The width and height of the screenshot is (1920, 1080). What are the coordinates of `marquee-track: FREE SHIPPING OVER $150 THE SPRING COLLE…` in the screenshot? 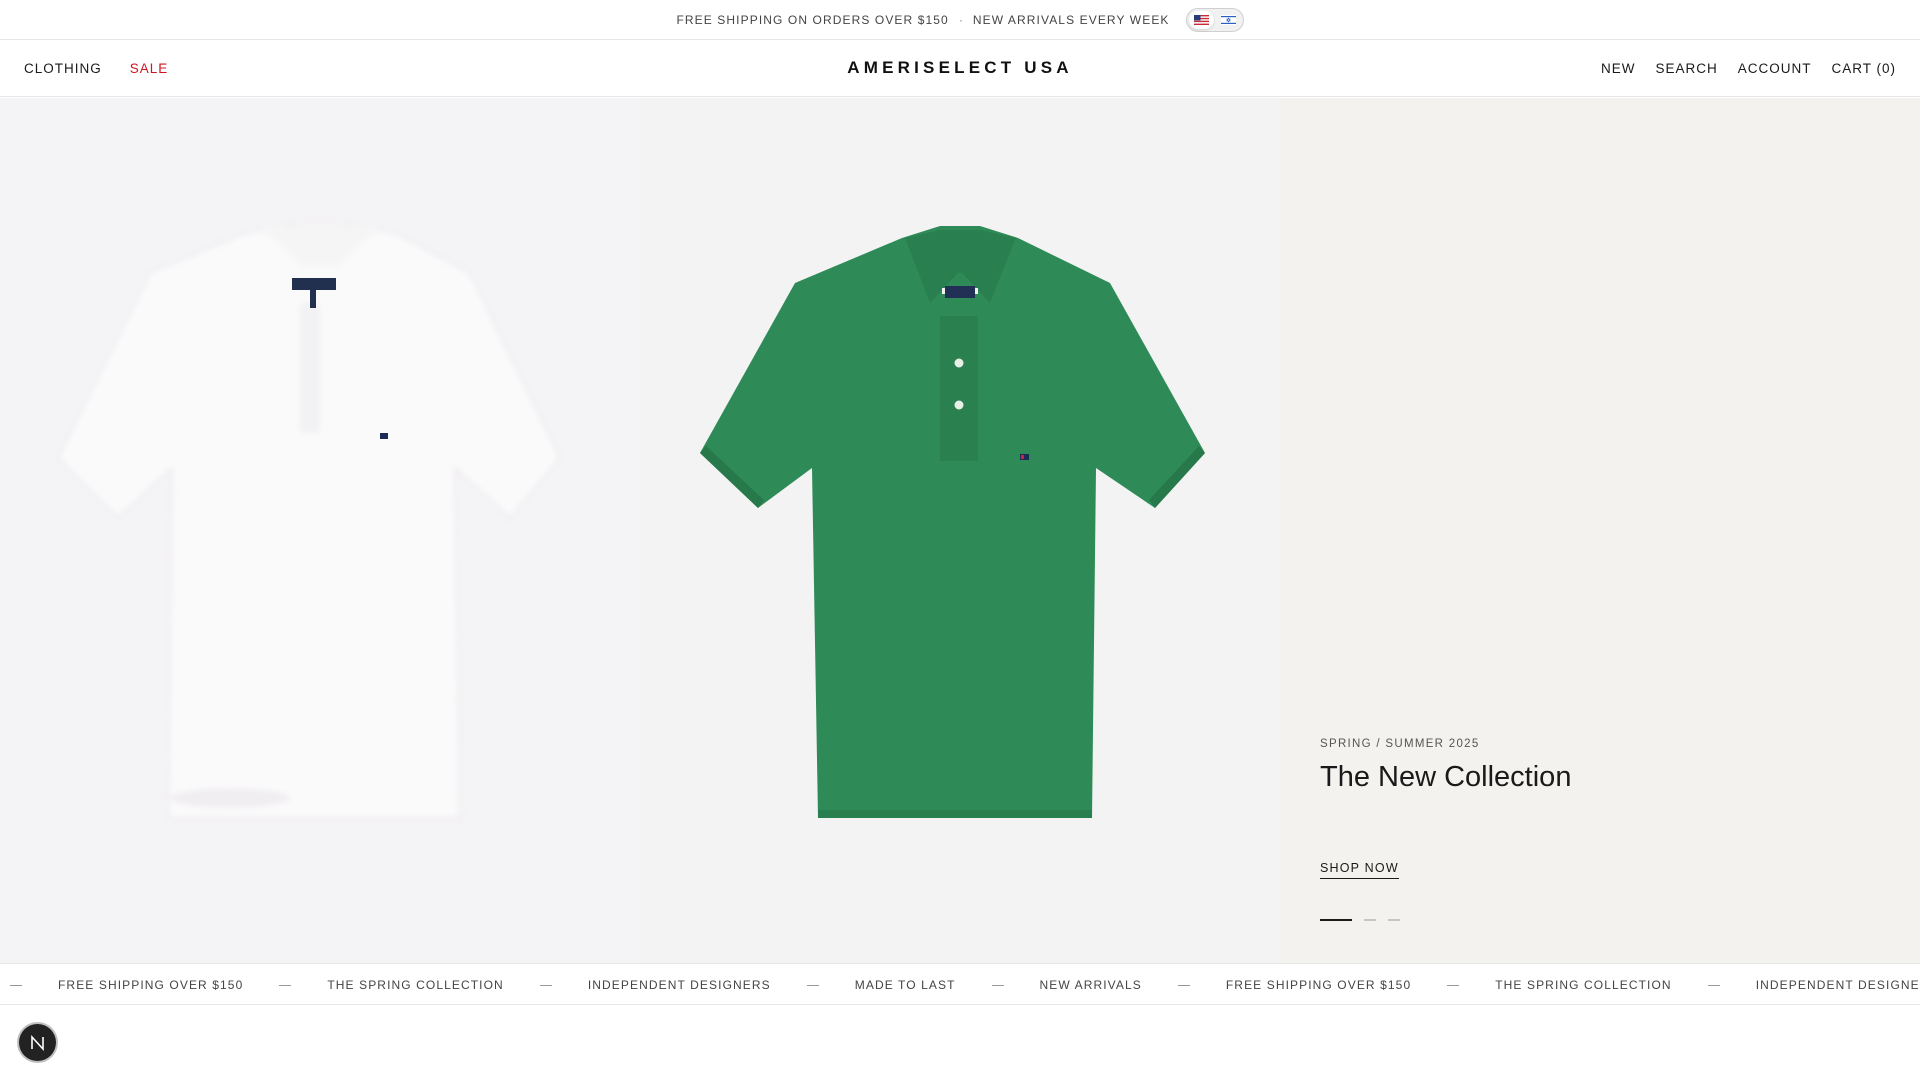 It's located at (965, 984).